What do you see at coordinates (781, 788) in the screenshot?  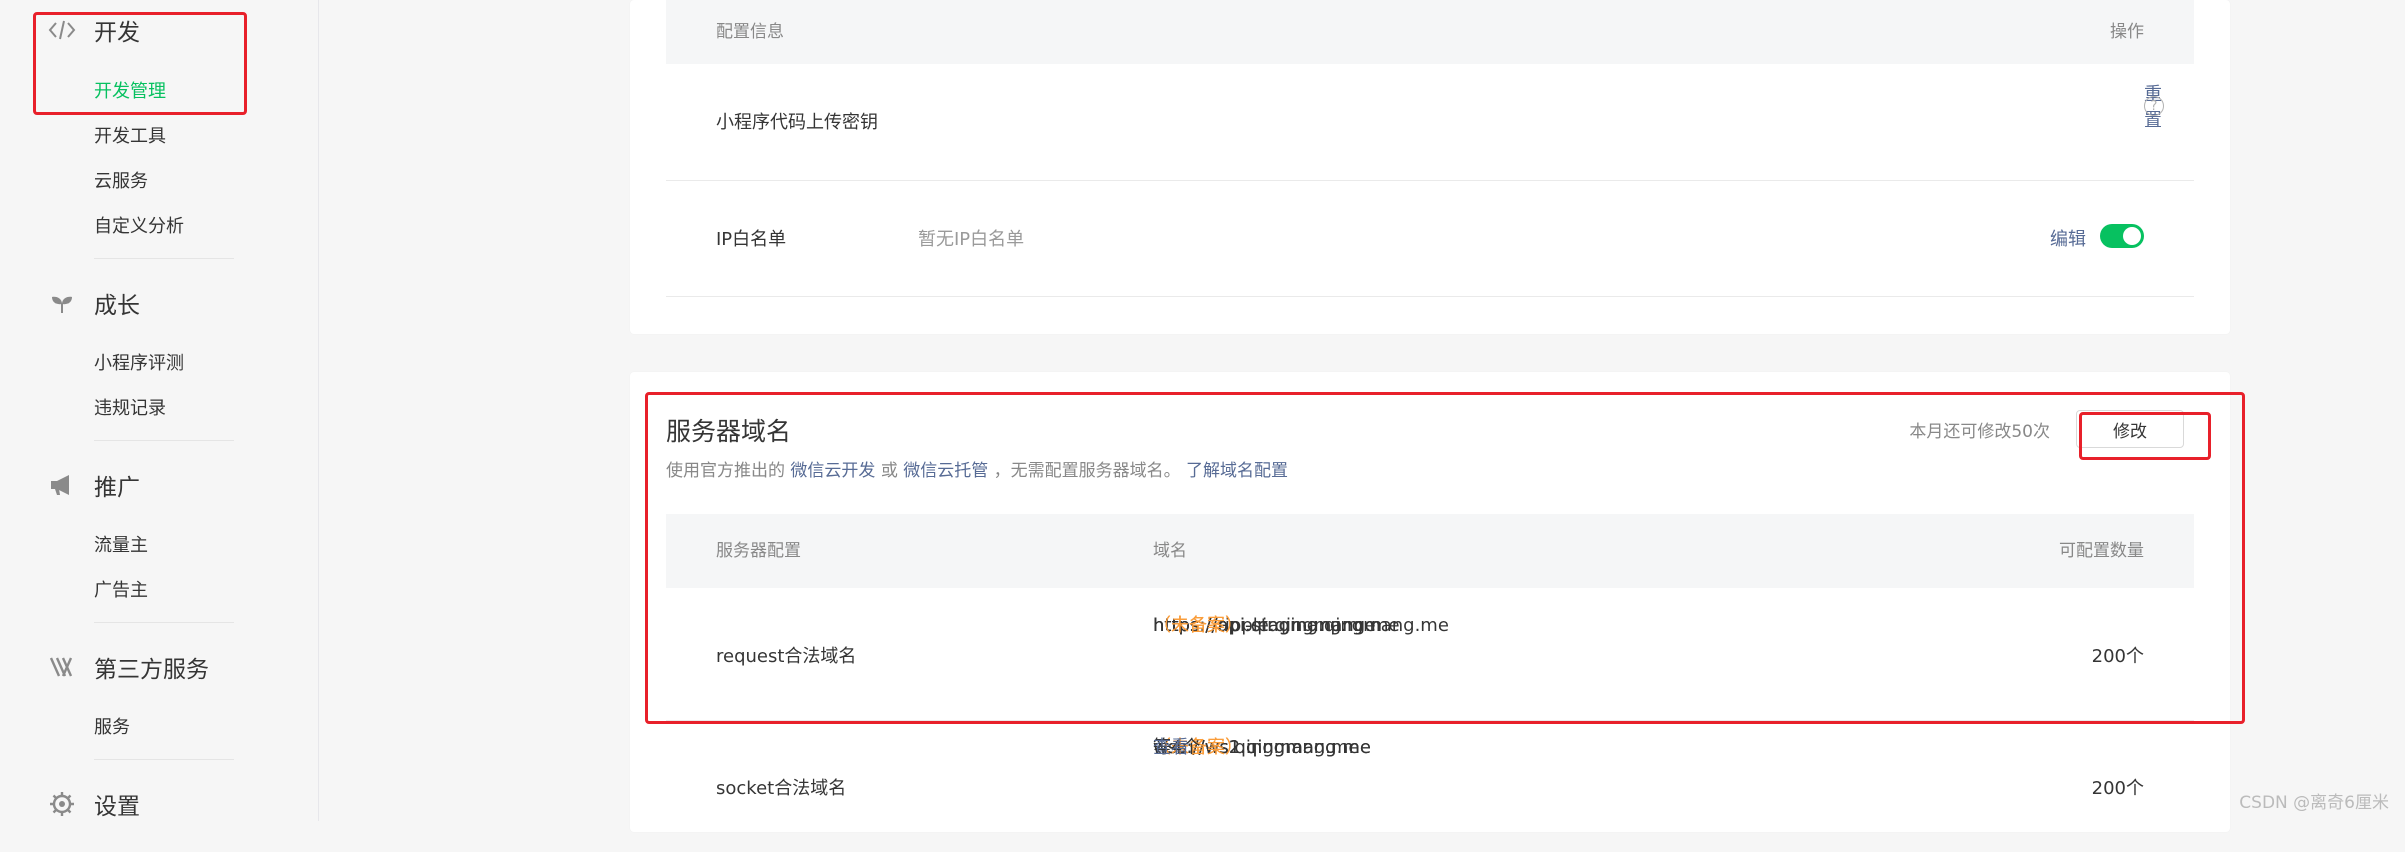 I see `row-label: socket合法域名` at bounding box center [781, 788].